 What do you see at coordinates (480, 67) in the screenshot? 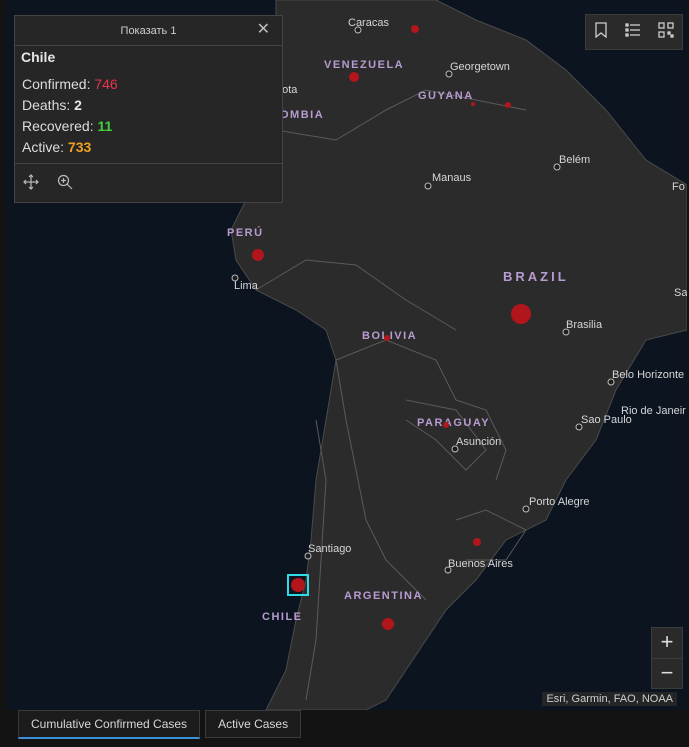
I see `city-label: Georgetown` at bounding box center [480, 67].